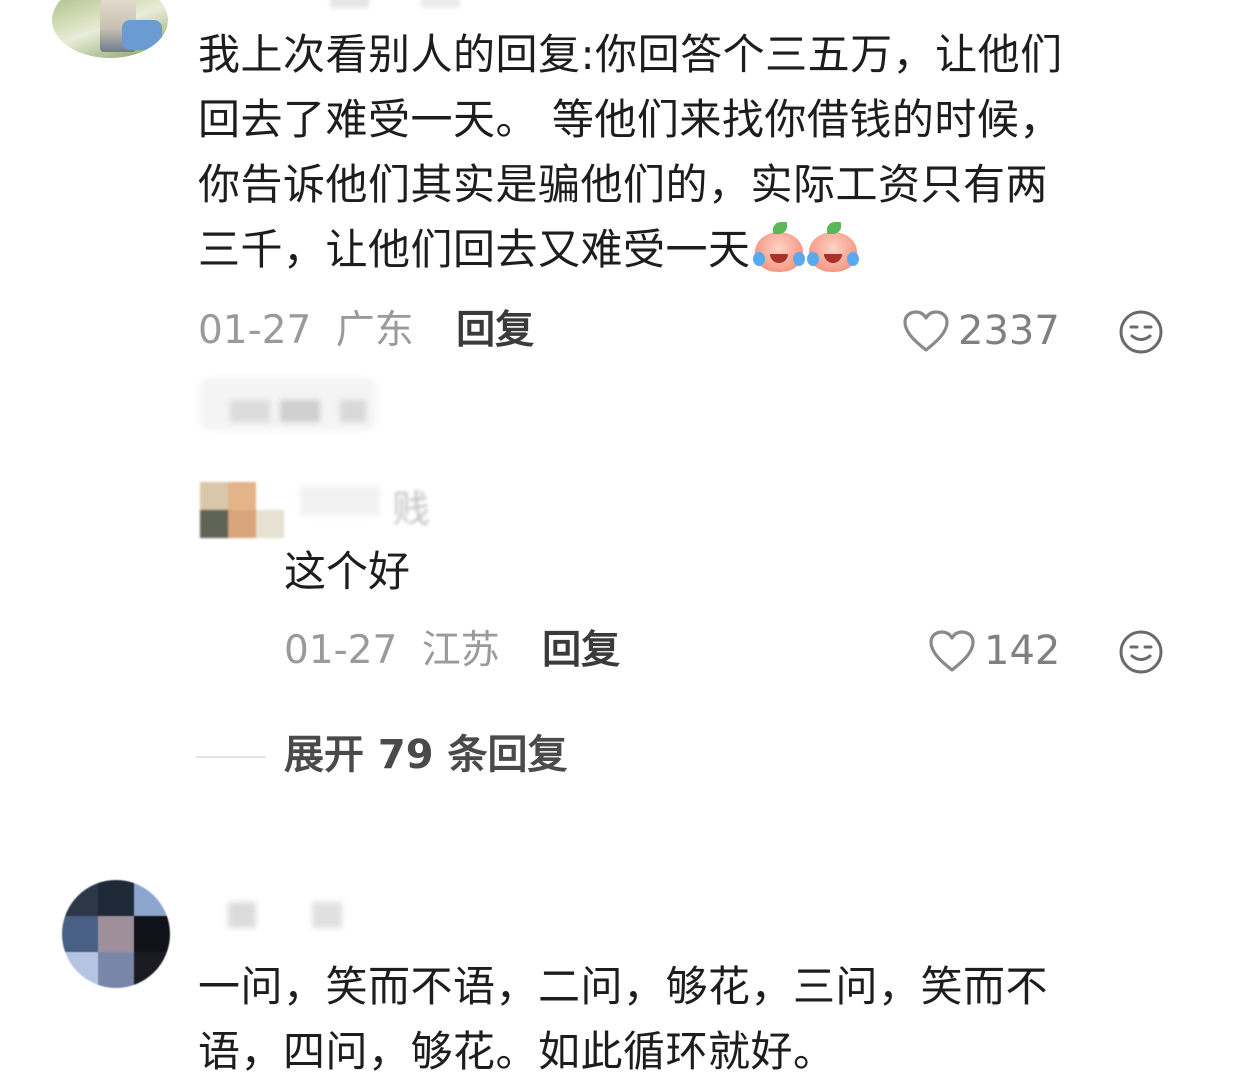 The width and height of the screenshot is (1240, 1092). What do you see at coordinates (255, 330) in the screenshot?
I see `comment-date: 01-27` at bounding box center [255, 330].